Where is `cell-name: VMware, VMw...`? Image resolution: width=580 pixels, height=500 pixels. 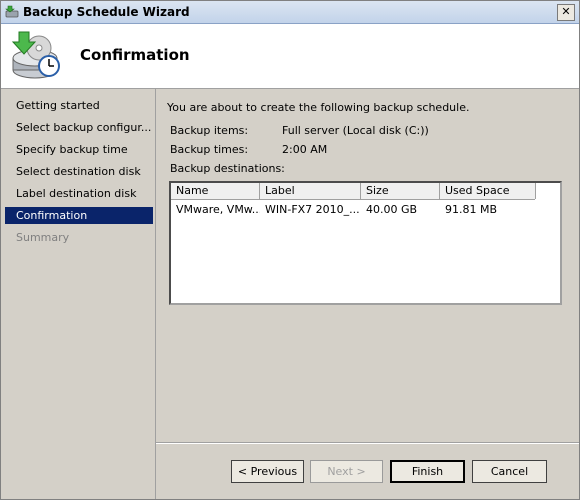 cell-name: VMware, VMw... is located at coordinates (218, 209).